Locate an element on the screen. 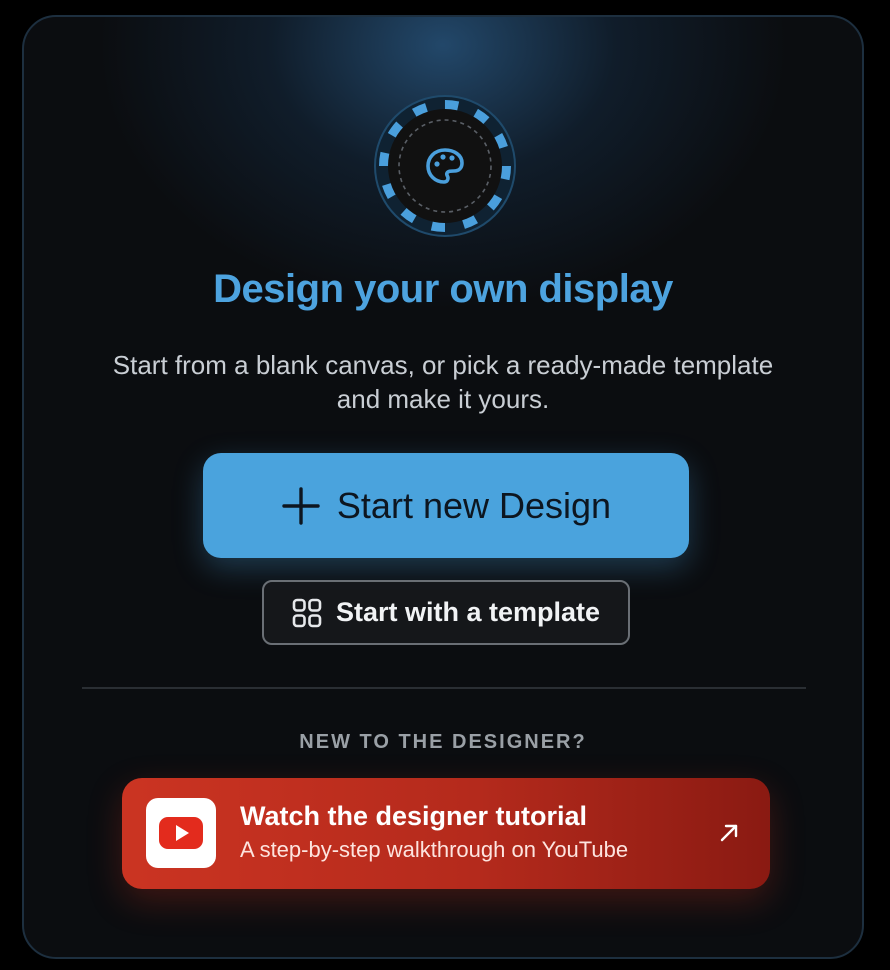  tutorial-title: Watch the designer tutorial is located at coordinates (414, 816).